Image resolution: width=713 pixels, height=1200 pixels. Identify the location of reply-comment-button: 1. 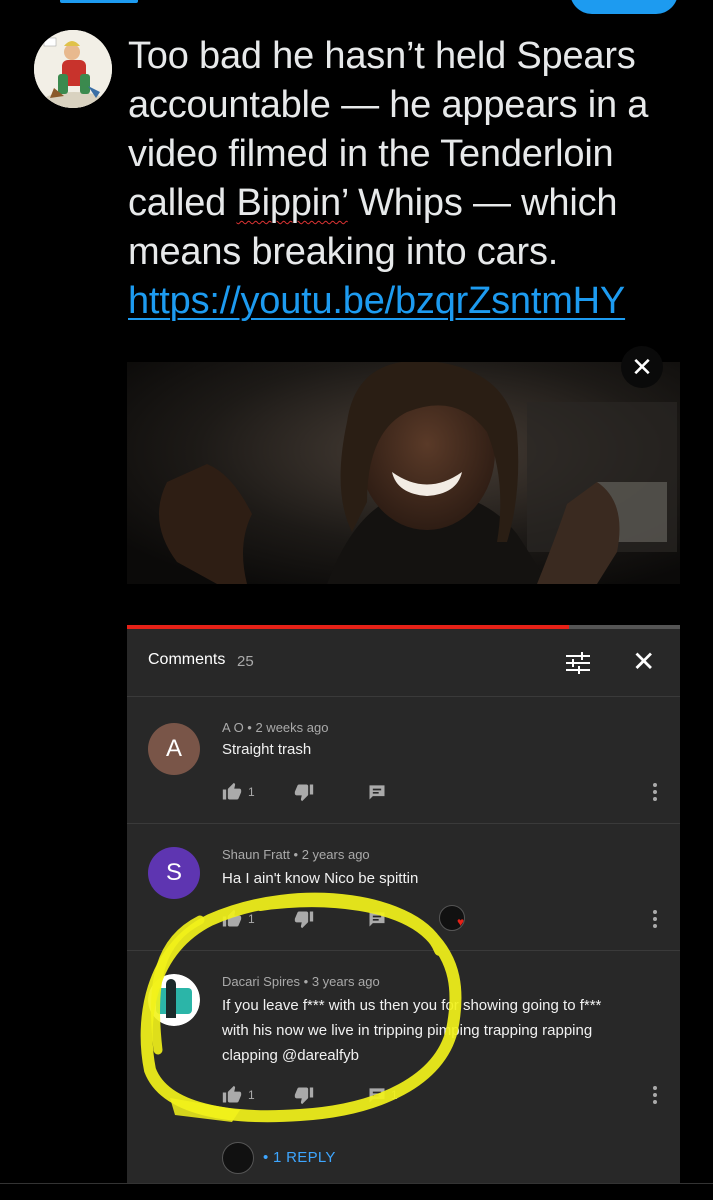
(382, 1095).